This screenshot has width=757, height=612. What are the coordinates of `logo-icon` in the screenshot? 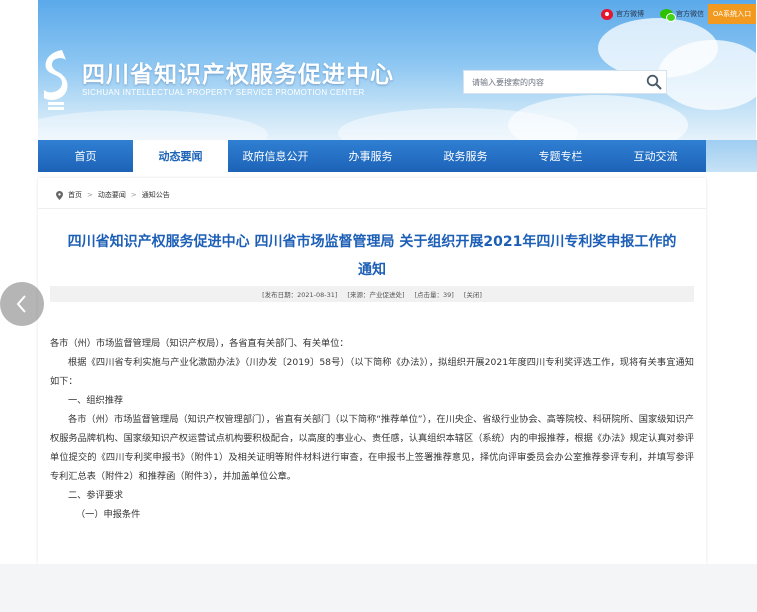 It's located at (56, 80).